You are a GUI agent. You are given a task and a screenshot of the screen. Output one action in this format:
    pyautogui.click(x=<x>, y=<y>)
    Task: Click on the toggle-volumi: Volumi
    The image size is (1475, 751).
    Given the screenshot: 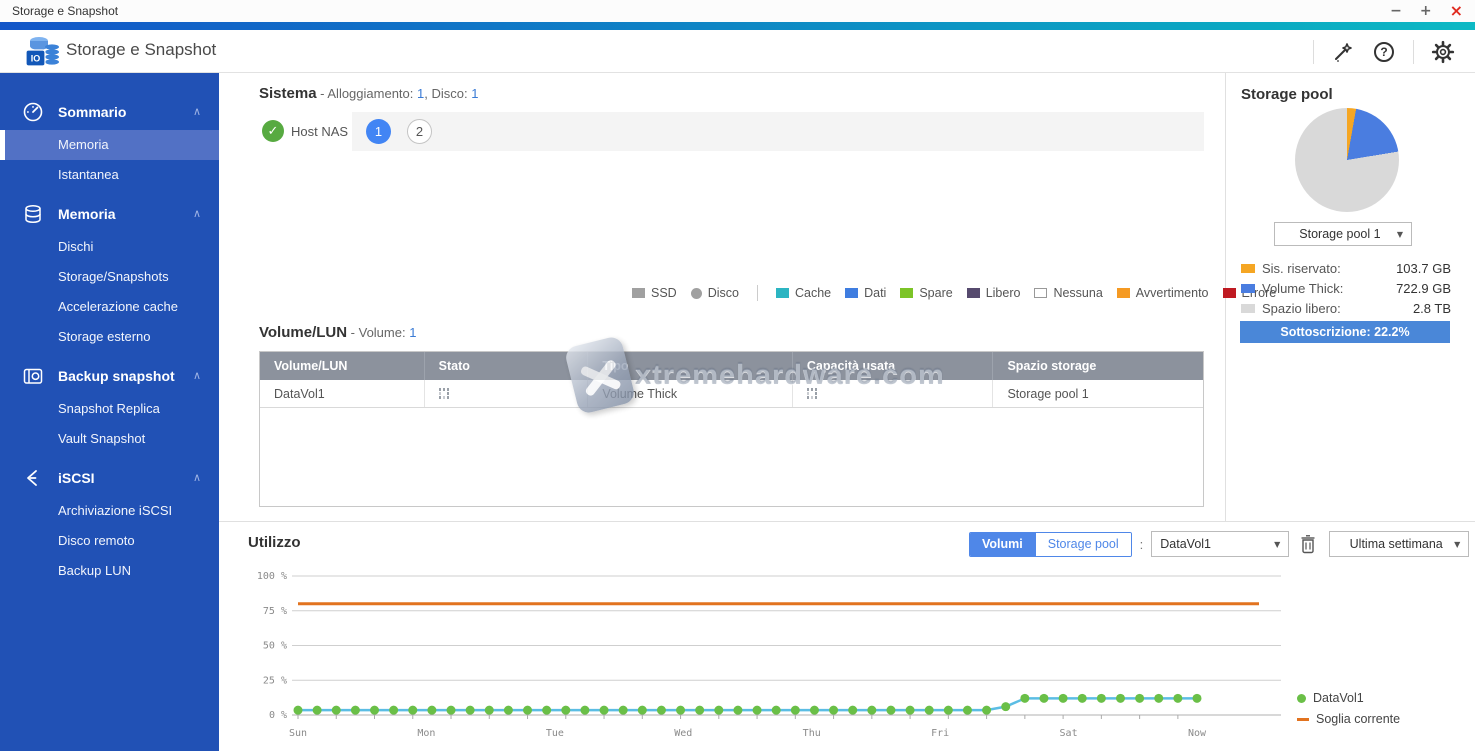 What is the action you would take?
    pyautogui.click(x=1002, y=544)
    